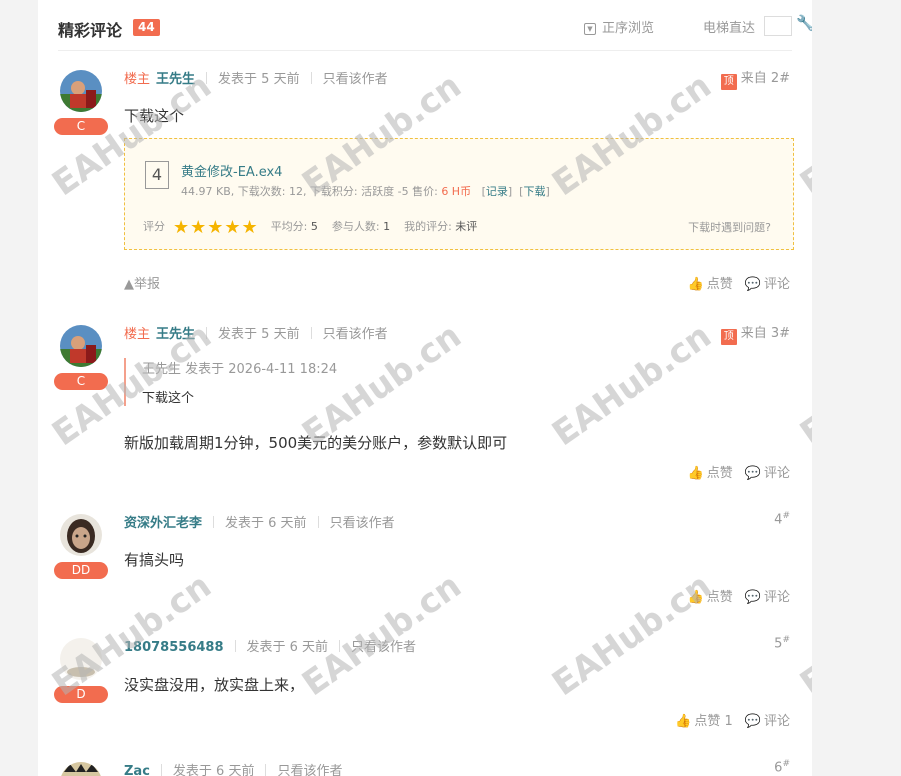 Image resolution: width=901 pixels, height=776 pixels. I want to click on user-level-badge: DD, so click(81, 570).